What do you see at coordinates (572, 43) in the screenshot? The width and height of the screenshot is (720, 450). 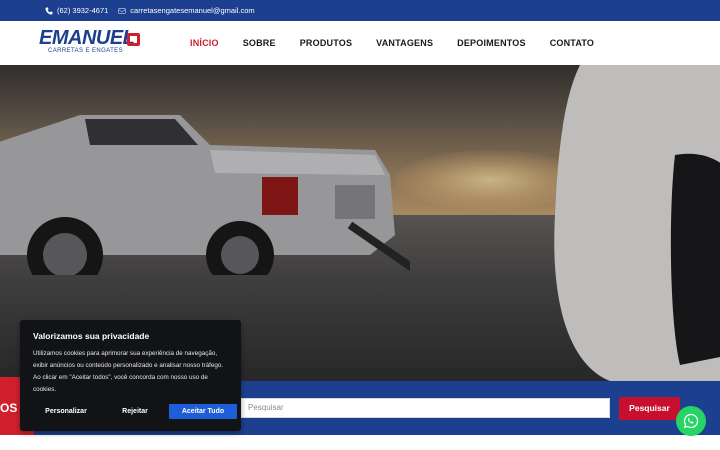 I see `nav-item-contato: CONTATO` at bounding box center [572, 43].